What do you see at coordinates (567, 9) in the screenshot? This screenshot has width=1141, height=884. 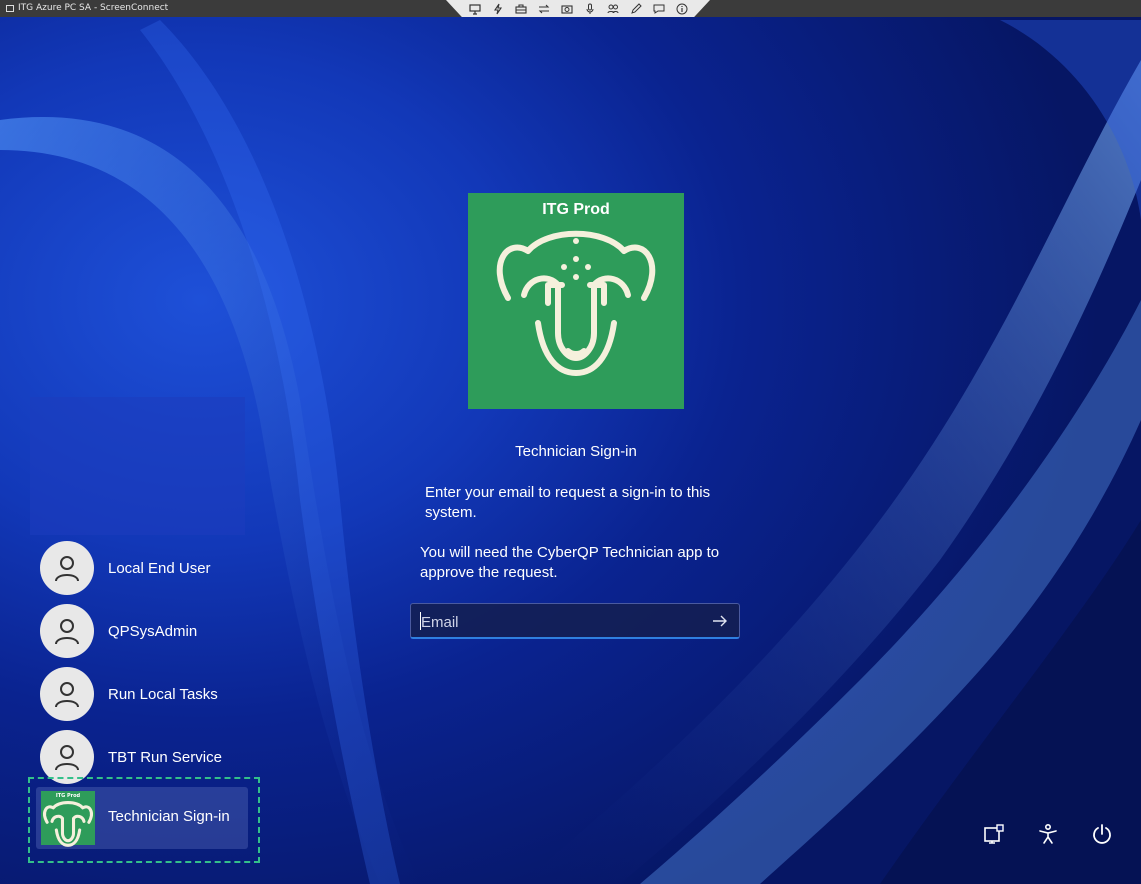 I see `camera-icon` at bounding box center [567, 9].